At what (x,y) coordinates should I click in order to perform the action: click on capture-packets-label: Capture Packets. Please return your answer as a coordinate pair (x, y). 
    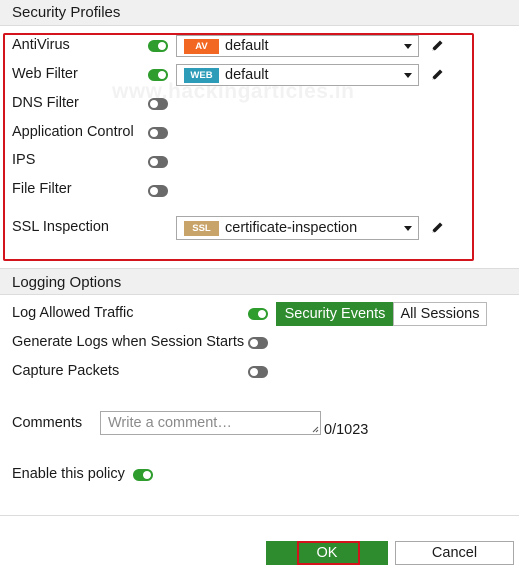
    Looking at the image, I should click on (66, 371).